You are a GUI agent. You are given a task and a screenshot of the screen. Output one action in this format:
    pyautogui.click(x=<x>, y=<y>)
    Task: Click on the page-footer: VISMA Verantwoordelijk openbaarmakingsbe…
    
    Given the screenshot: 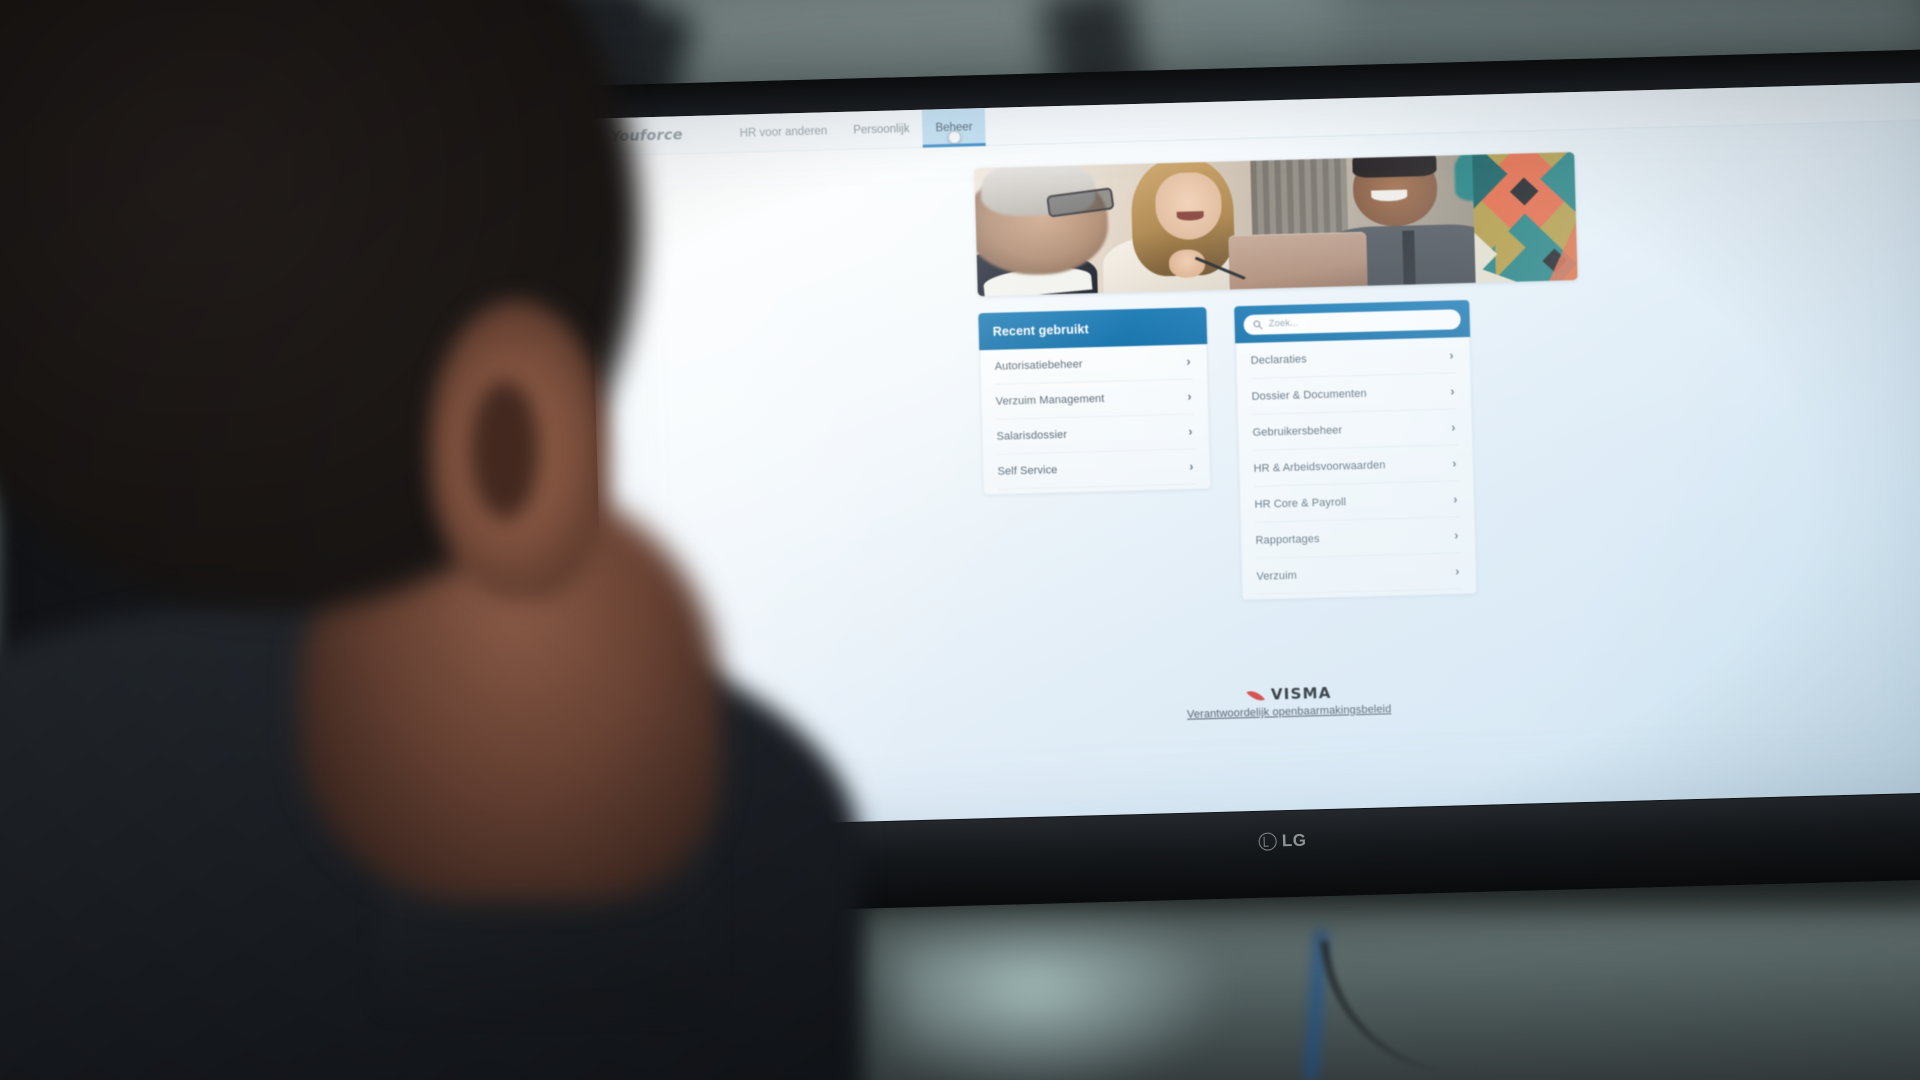 What is the action you would take?
    pyautogui.click(x=1289, y=701)
    